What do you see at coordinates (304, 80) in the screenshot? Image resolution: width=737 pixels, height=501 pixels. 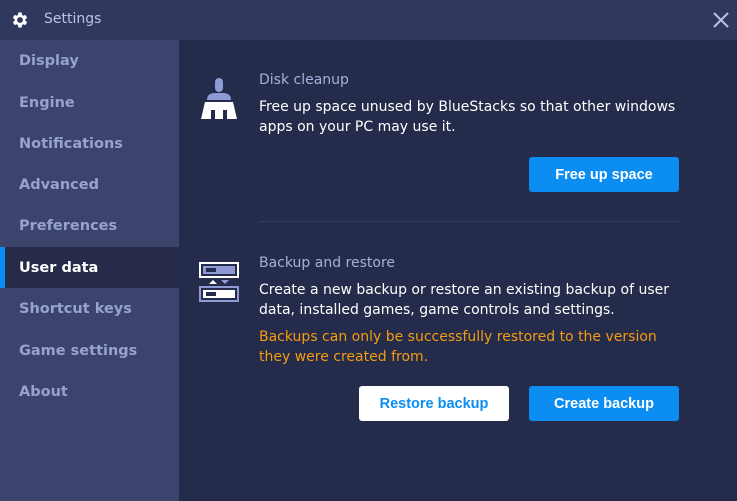 I see `disk-cleanup-title: Disk cleanup` at bounding box center [304, 80].